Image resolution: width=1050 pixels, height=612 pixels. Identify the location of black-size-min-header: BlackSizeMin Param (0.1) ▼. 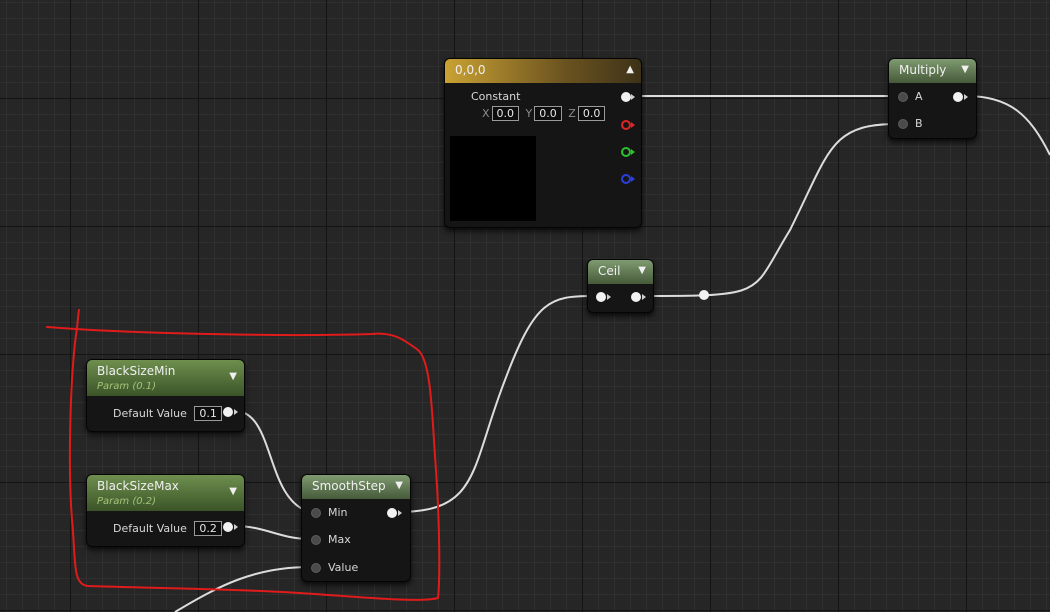
(165, 378).